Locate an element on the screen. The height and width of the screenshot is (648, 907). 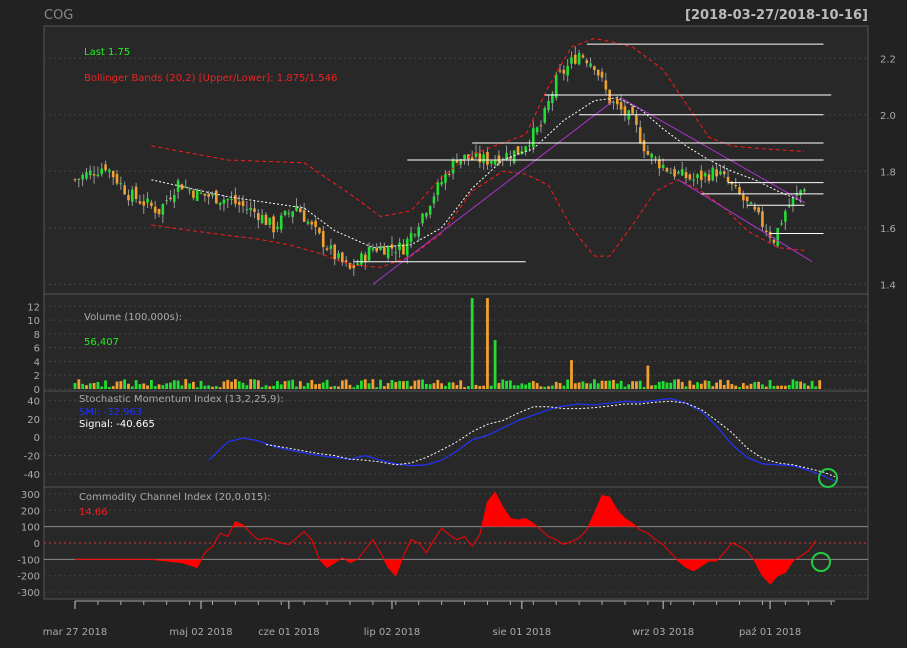
y-tick-label: 0 is located at coordinates (37, 544).